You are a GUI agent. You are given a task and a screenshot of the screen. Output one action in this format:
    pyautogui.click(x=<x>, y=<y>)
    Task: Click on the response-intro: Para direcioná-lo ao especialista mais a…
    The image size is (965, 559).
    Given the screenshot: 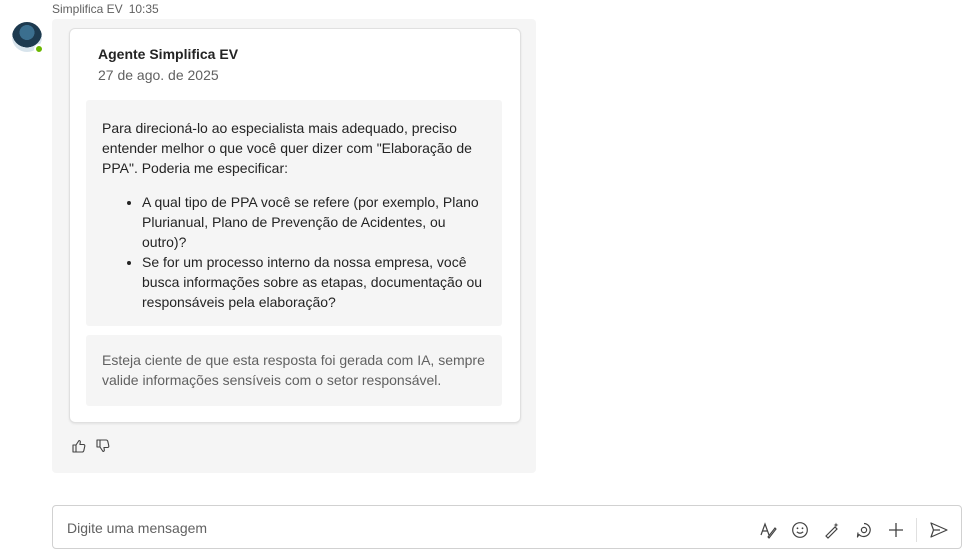 What is the action you would take?
    pyautogui.click(x=287, y=148)
    